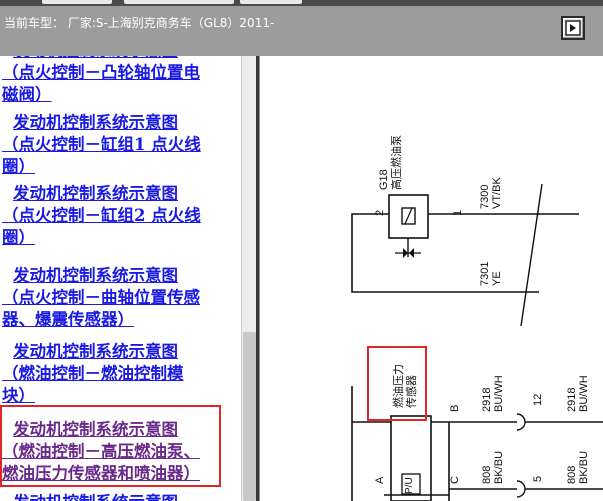 This screenshot has height=501, width=603. Describe the element at coordinates (458, 212) in the screenshot. I see `pin-label: 1` at that location.